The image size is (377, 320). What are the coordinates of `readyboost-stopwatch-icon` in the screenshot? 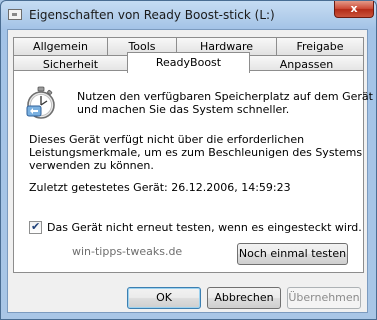 It's located at (40, 102).